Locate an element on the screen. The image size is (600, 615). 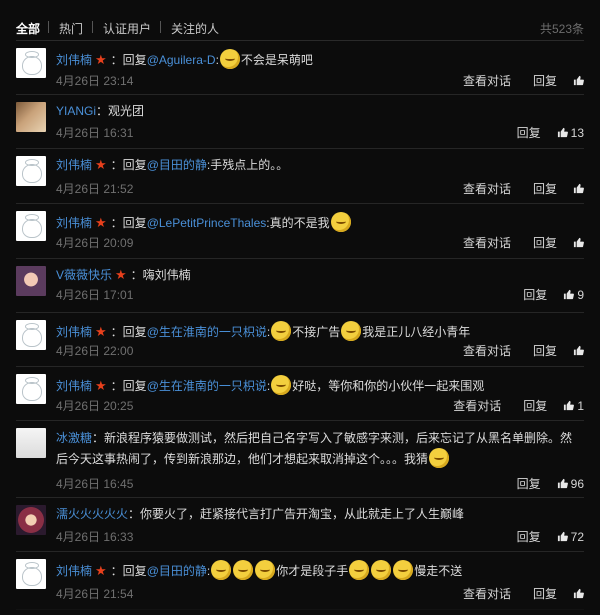
comment-content: YIANGi：观光团 is located at coordinates (320, 111).